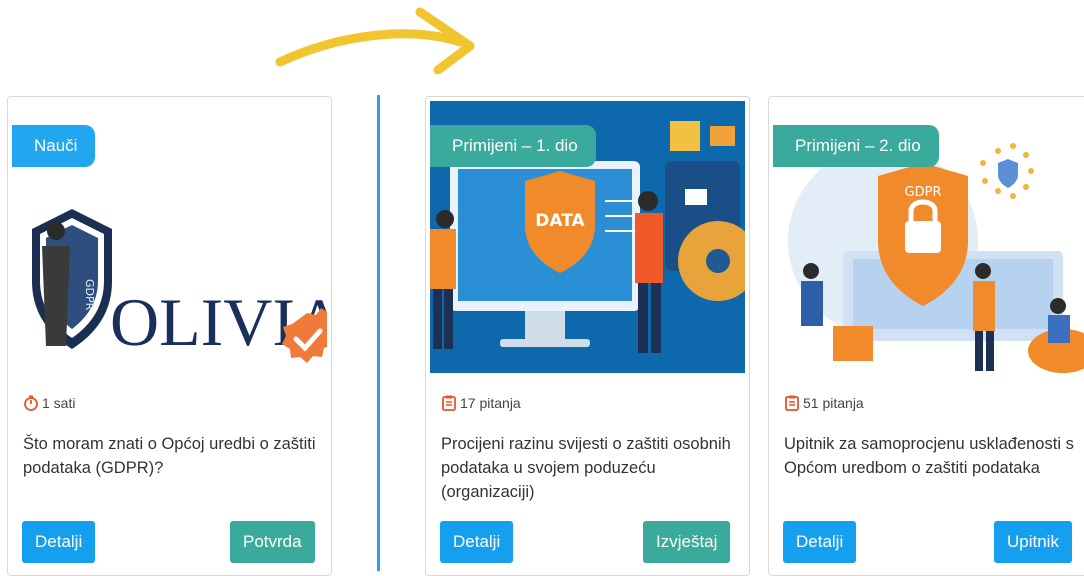  What do you see at coordinates (272, 542) in the screenshot?
I see `confirm-button: Potvrda` at bounding box center [272, 542].